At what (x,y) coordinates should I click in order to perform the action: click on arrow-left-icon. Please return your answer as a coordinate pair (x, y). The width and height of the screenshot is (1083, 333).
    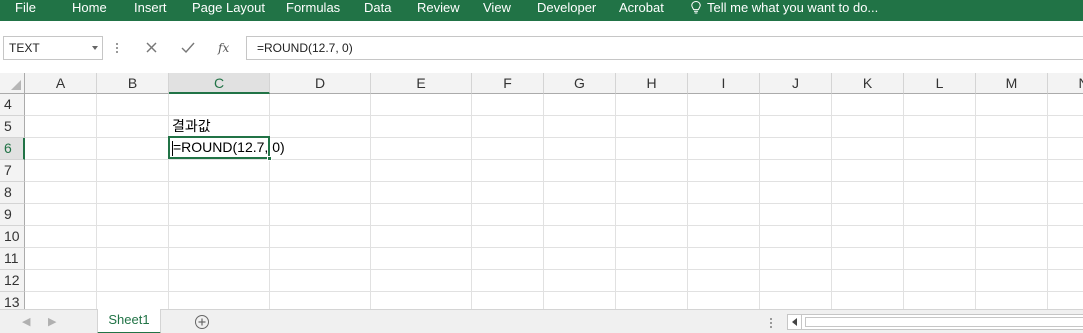
    Looking at the image, I should click on (794, 322).